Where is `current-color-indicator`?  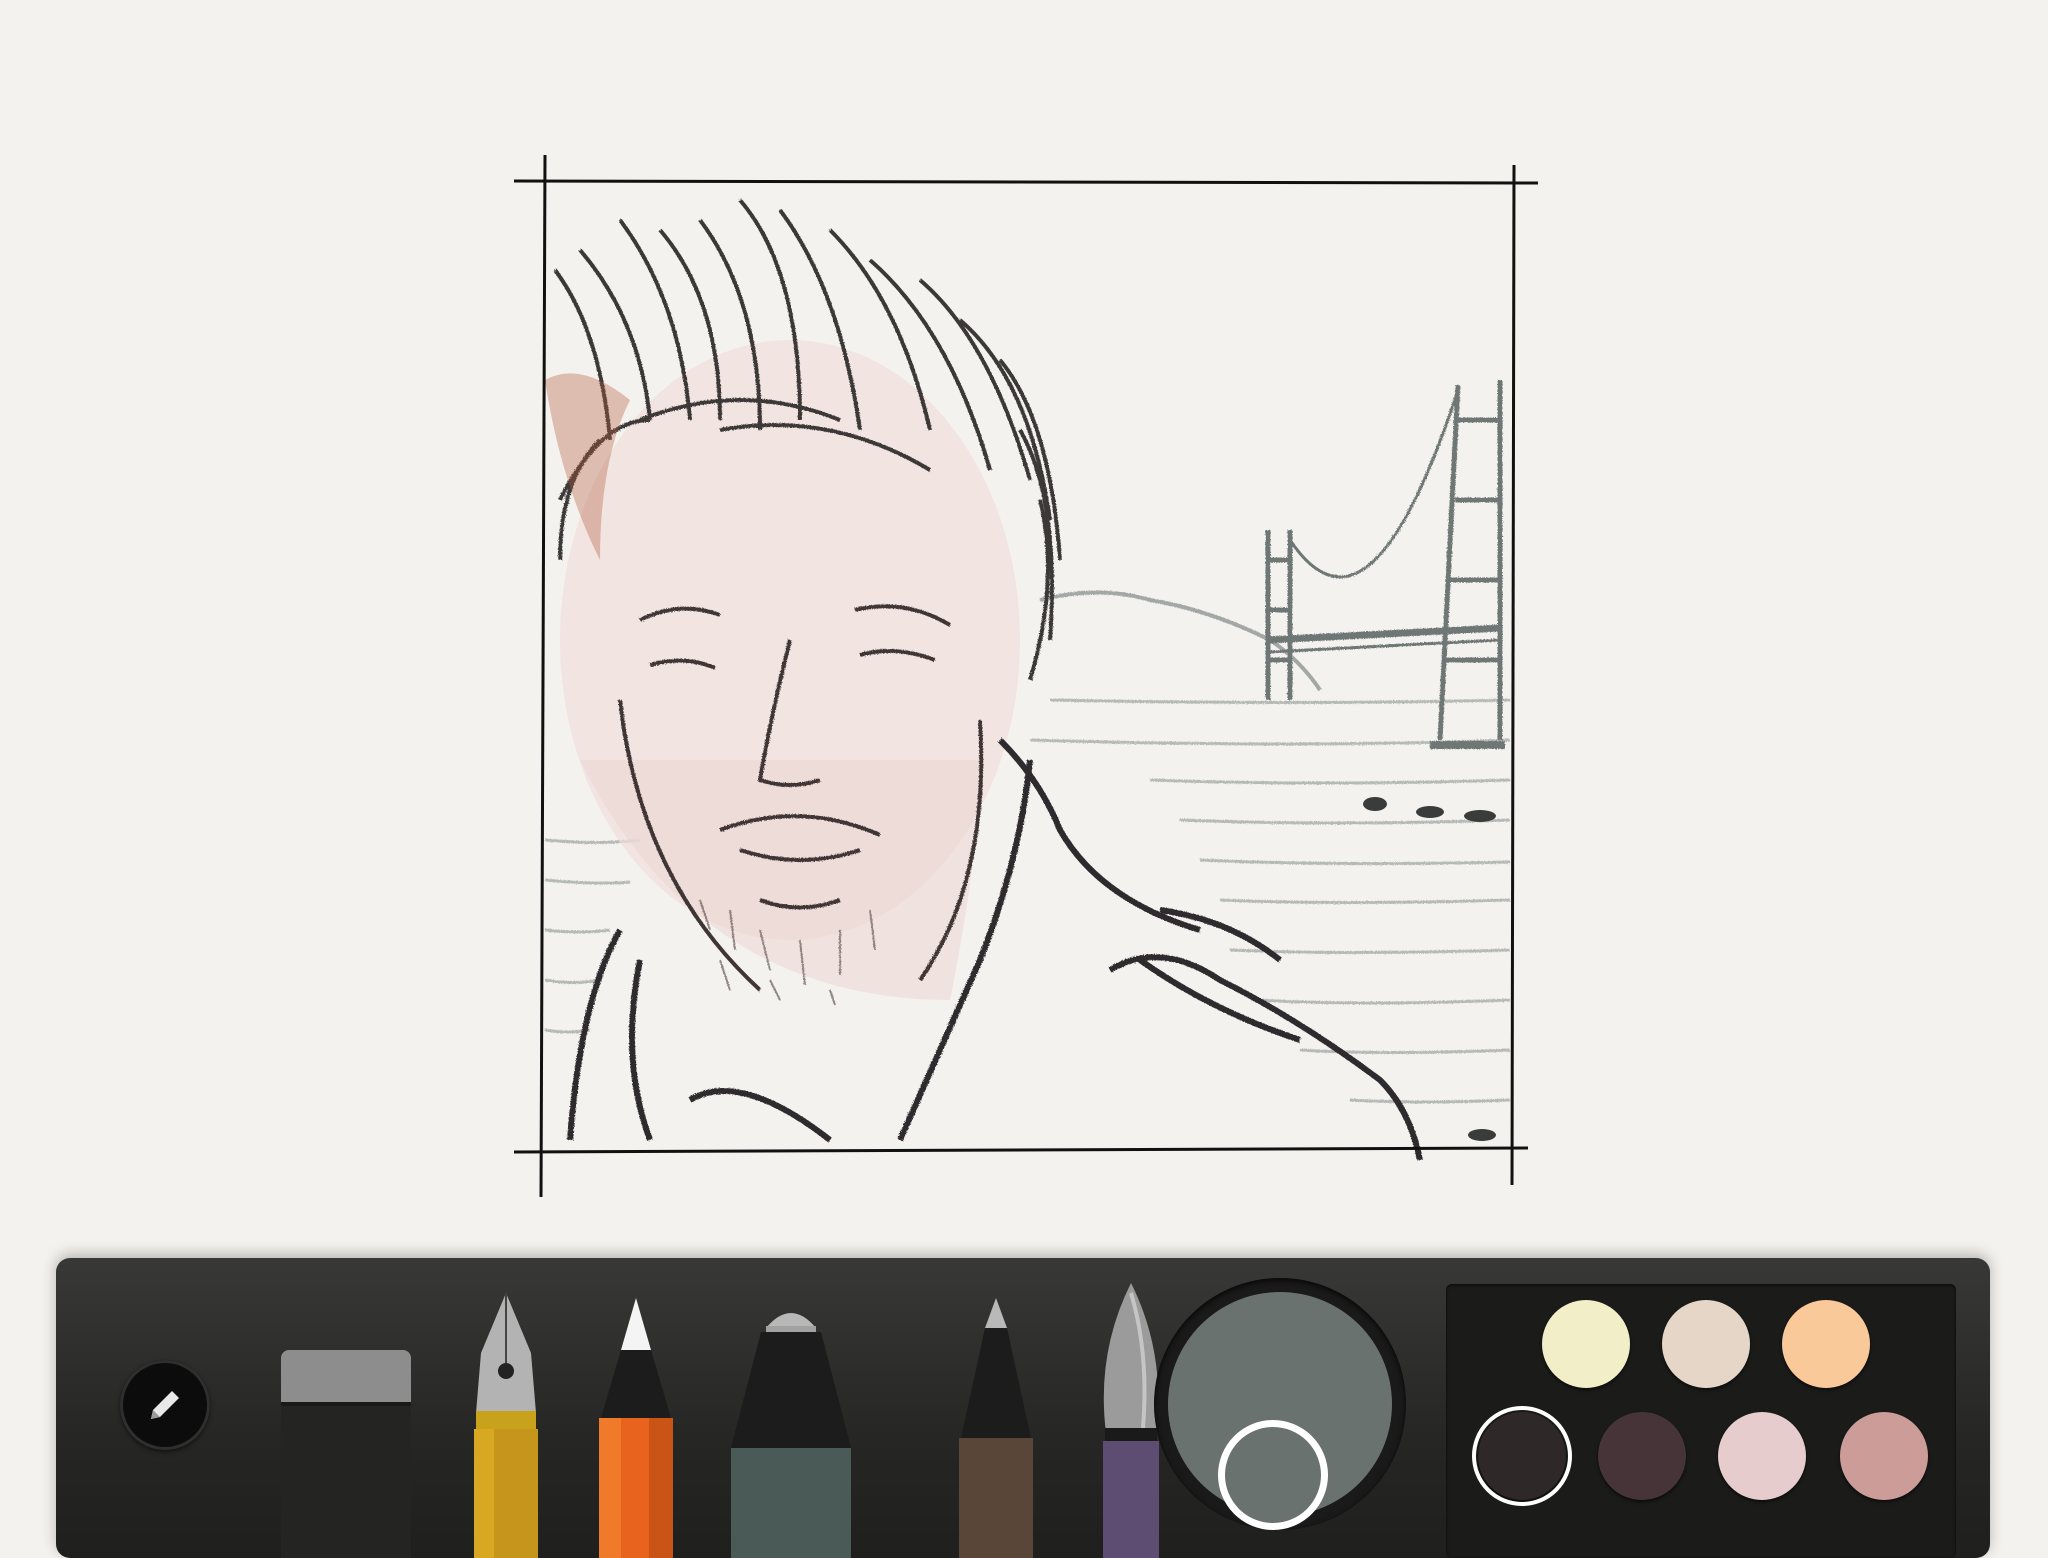 current-color-indicator is located at coordinates (1273, 1475).